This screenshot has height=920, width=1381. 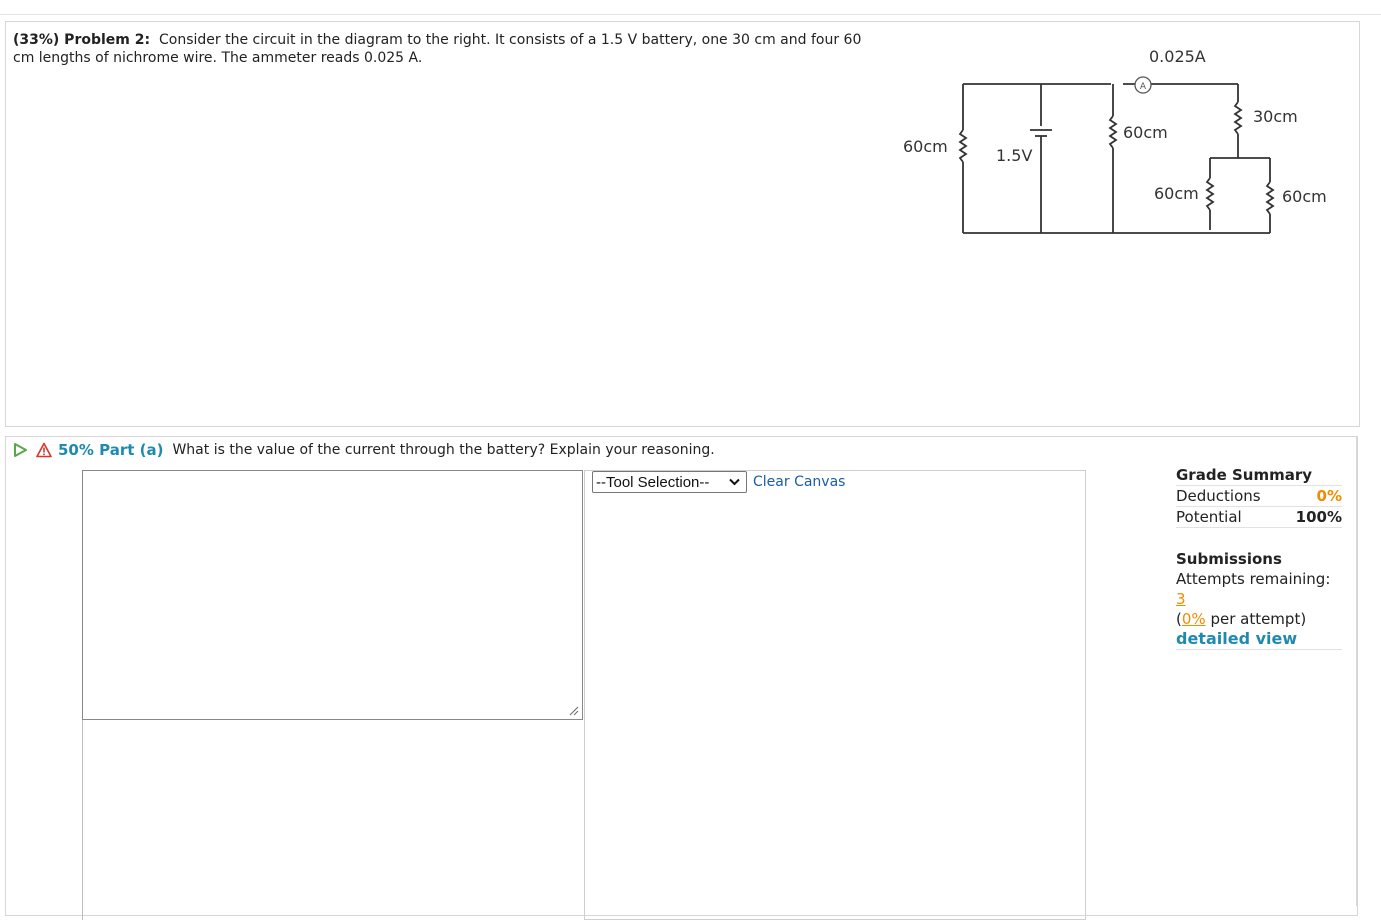 I want to click on per-attempt-value: 0%, so click(x=1194, y=619).